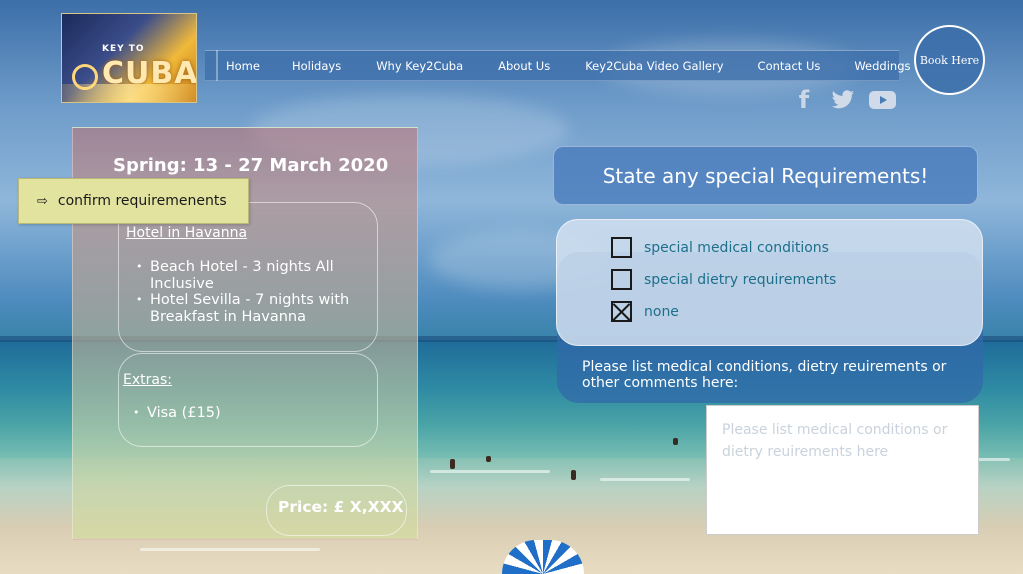  Describe the element at coordinates (238, 65) in the screenshot. I see `nav-home: Home` at that location.